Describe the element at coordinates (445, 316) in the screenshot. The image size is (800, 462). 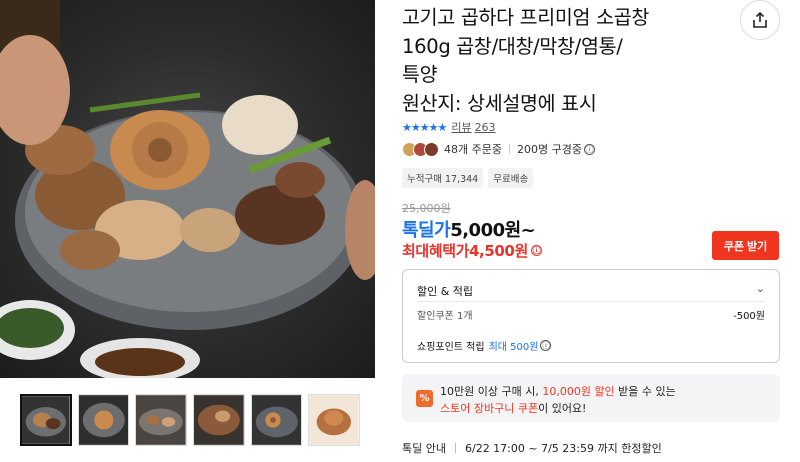
I see `coupon-label: 할인쿠폰 1개` at that location.